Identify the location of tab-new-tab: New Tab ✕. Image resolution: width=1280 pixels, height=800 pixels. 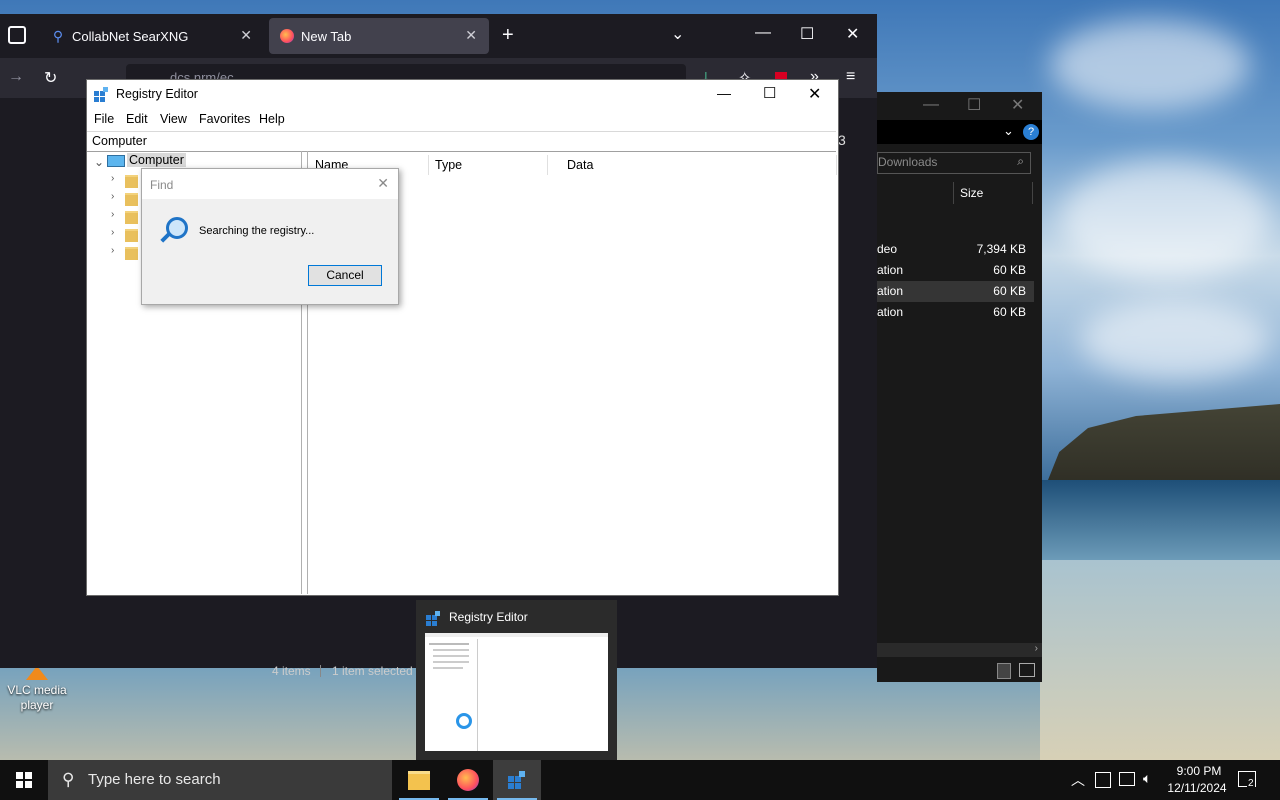
(379, 36).